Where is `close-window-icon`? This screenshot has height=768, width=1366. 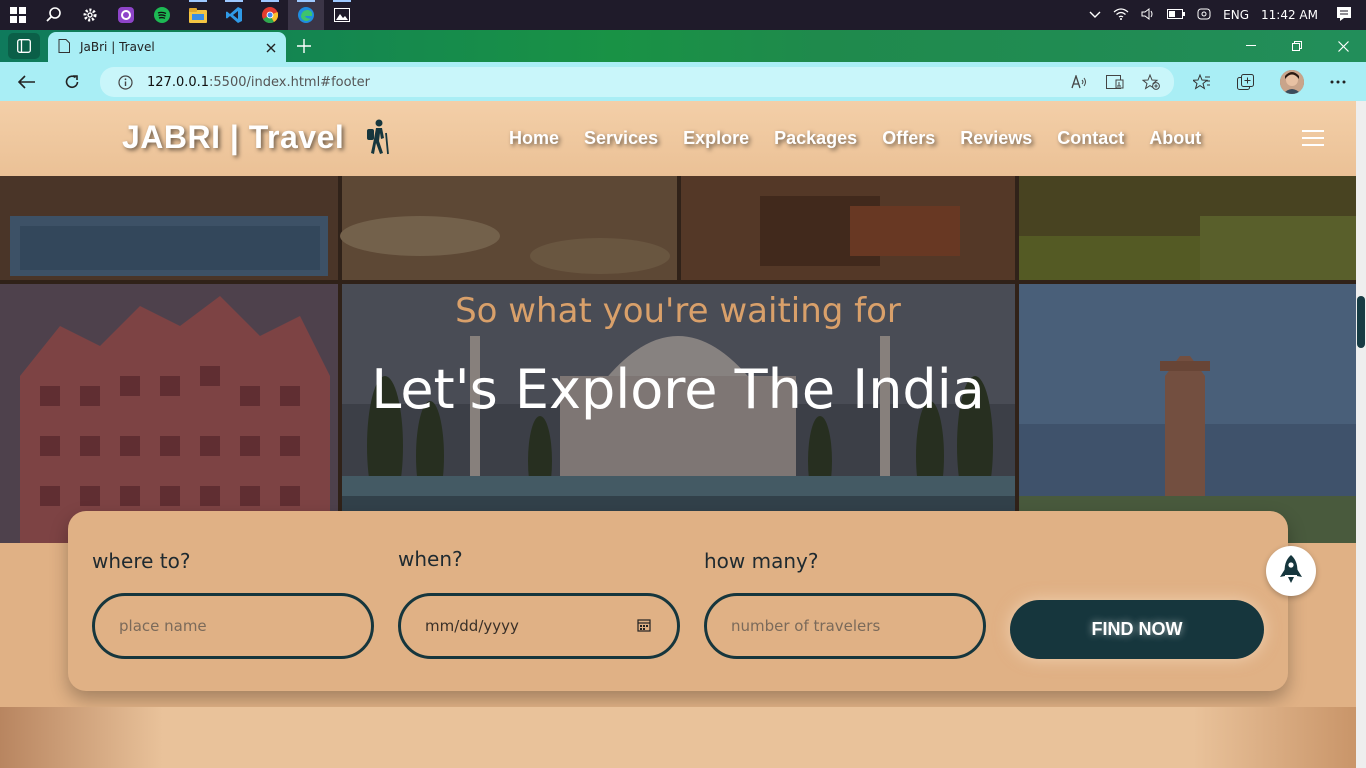 close-window-icon is located at coordinates (1343, 46).